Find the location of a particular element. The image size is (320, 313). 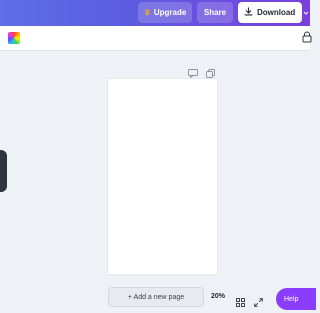

color-swatch-icon is located at coordinates (14, 38).